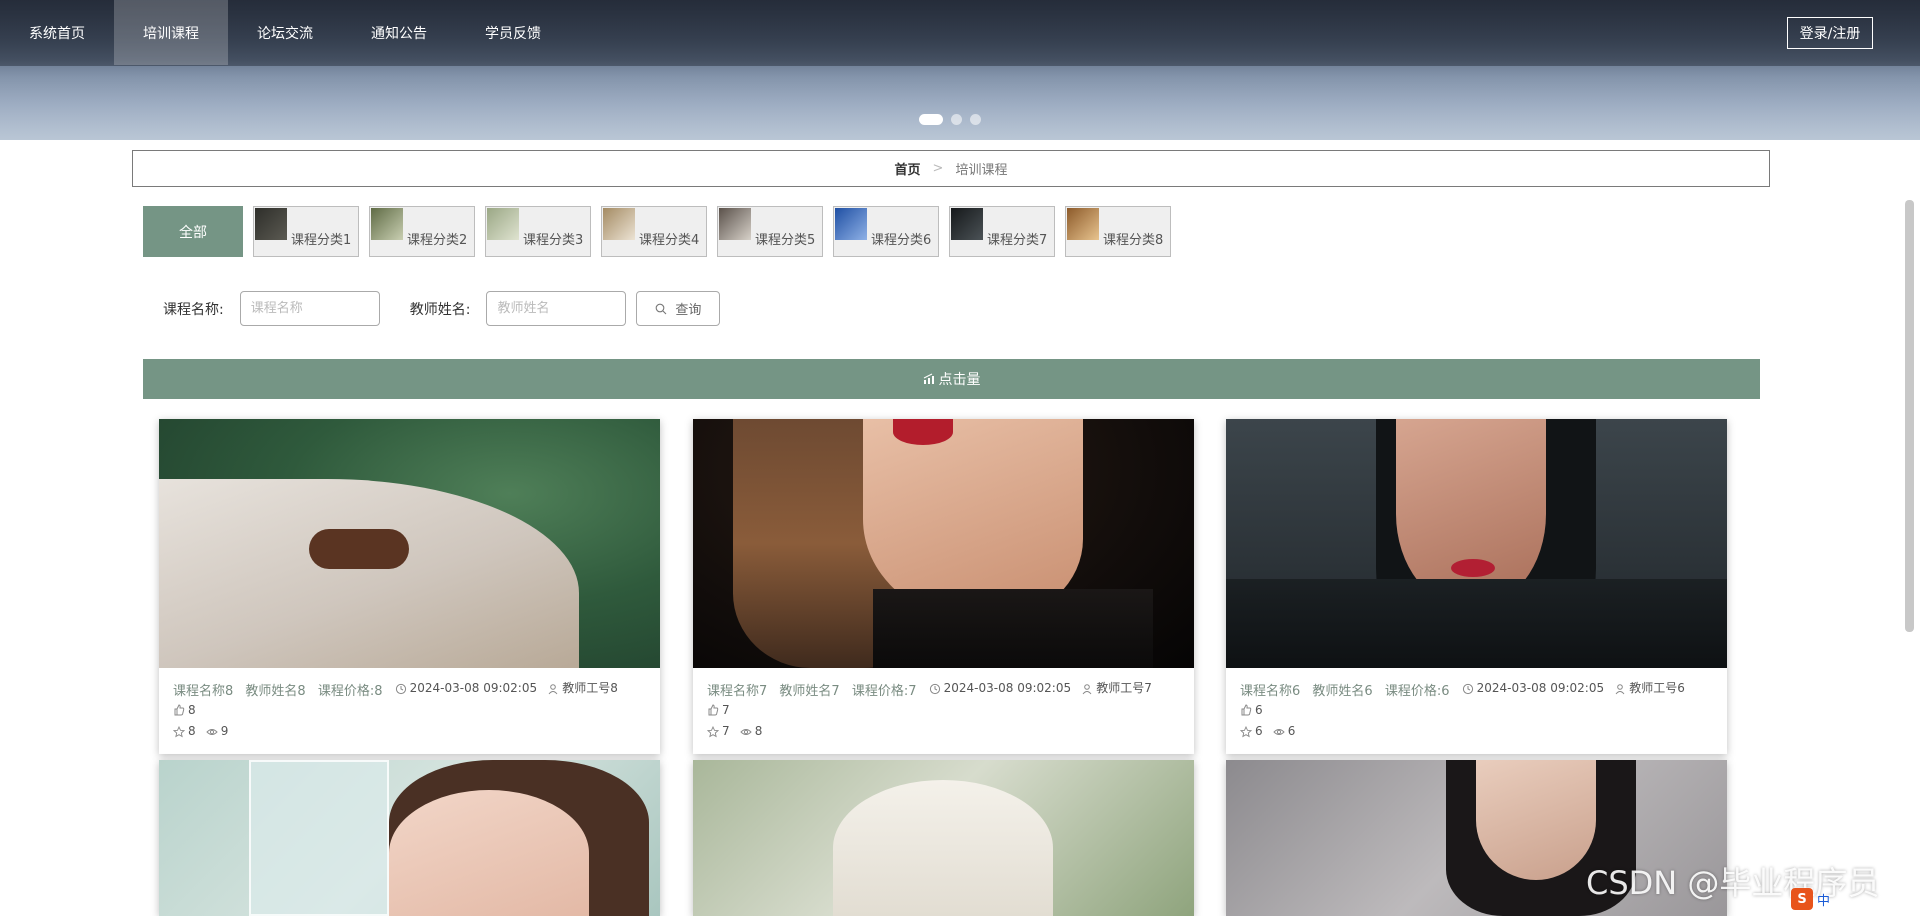  What do you see at coordinates (1002, 231) in the screenshot?
I see `category-item-7: 课程分类7` at bounding box center [1002, 231].